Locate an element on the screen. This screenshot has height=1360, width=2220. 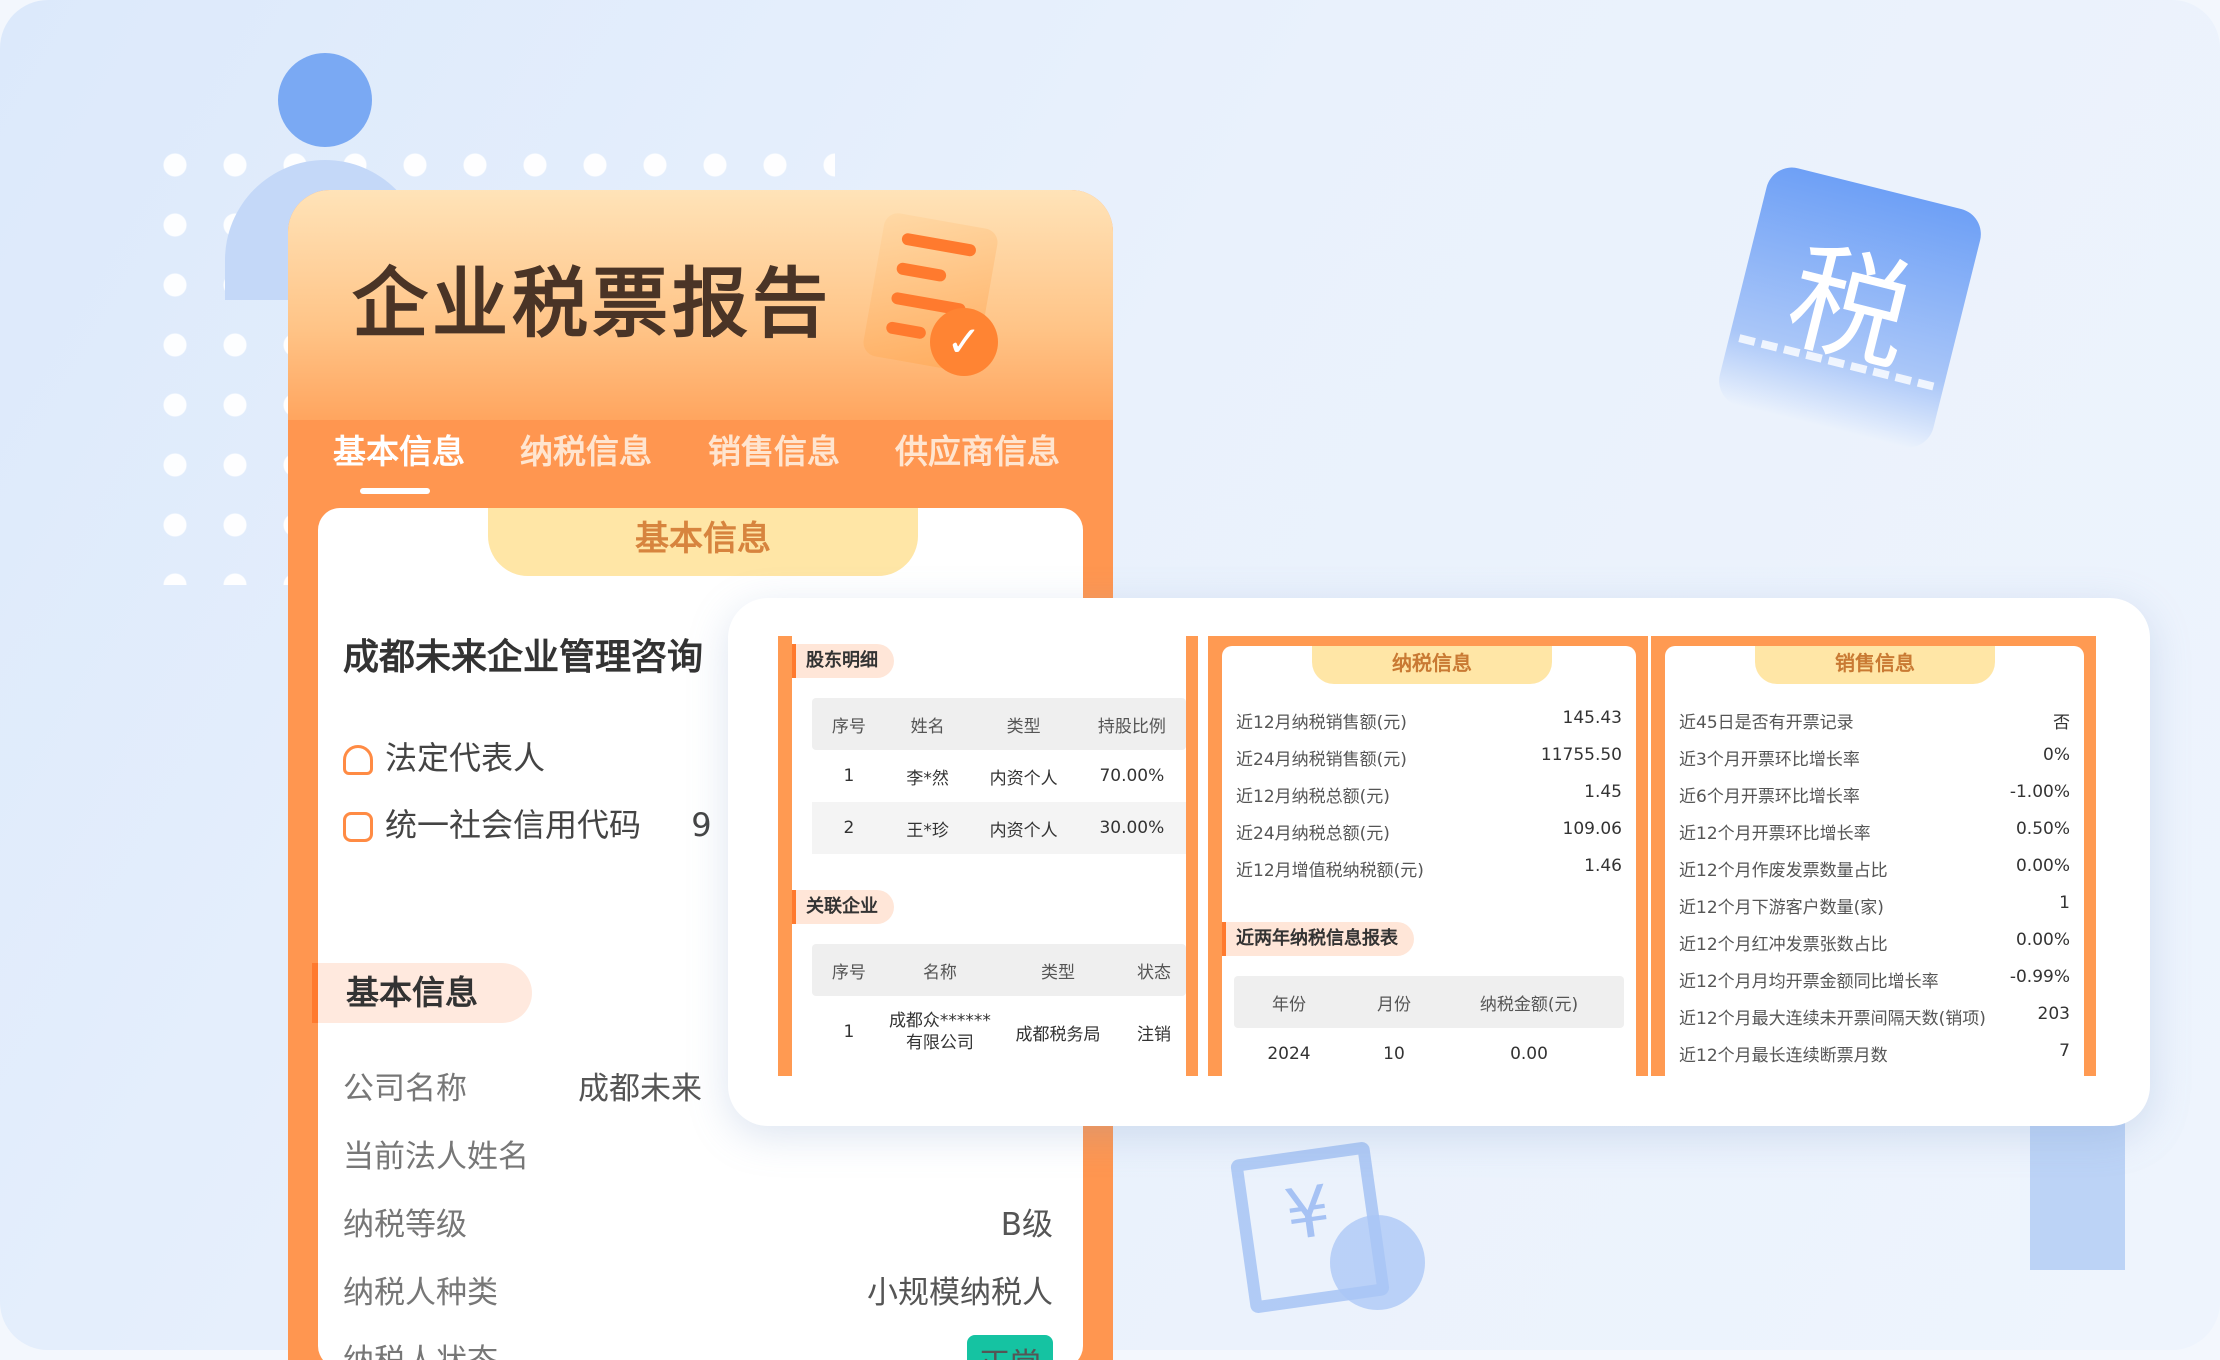
tax-info-header: 纳税信息 is located at coordinates (1432, 665).